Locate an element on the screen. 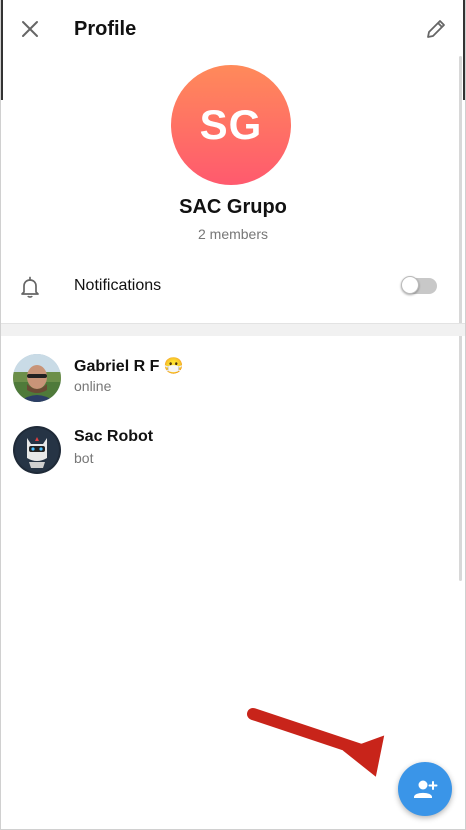  annotation-arrow is located at coordinates (316, 742).